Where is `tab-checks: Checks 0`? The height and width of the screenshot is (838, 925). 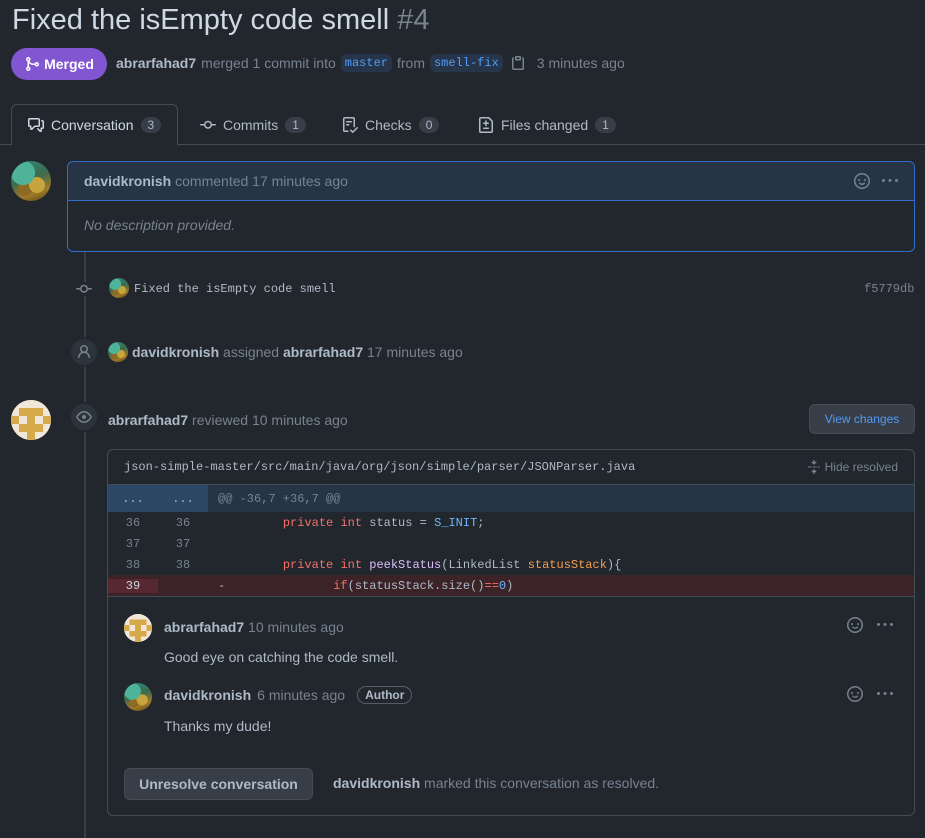 tab-checks: Checks 0 is located at coordinates (390, 124).